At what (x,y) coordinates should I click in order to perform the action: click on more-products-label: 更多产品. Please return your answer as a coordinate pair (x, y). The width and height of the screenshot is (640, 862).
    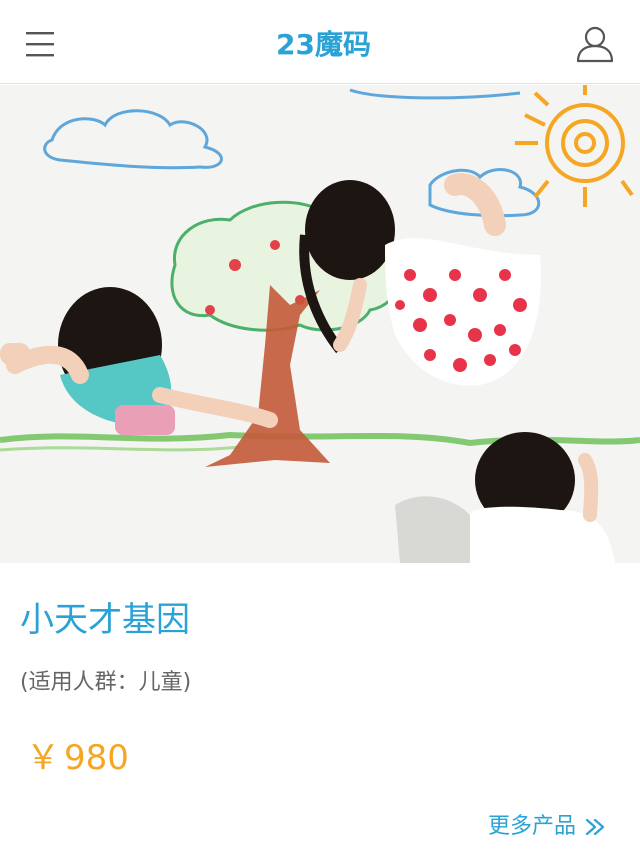
    Looking at the image, I should click on (531, 826).